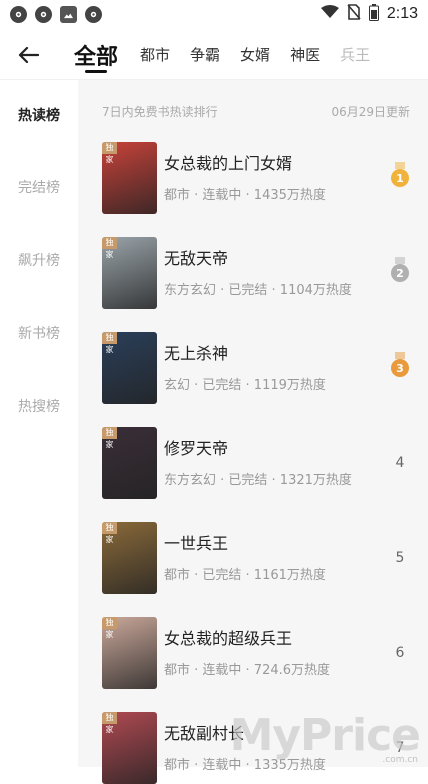 The width and height of the screenshot is (428, 784). What do you see at coordinates (245, 575) in the screenshot?
I see `book-meta: 都市 · 已完结 · 1161万热度` at bounding box center [245, 575].